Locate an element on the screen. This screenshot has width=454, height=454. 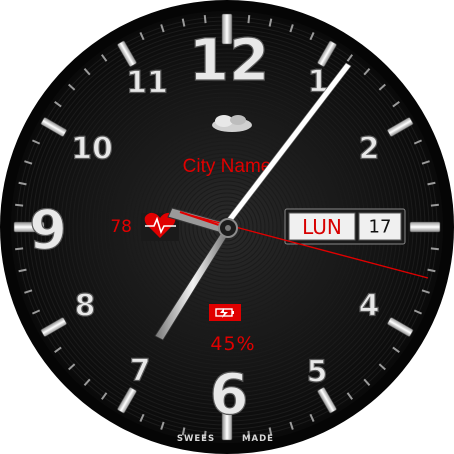
numeral-2: 2 is located at coordinates (369, 149).